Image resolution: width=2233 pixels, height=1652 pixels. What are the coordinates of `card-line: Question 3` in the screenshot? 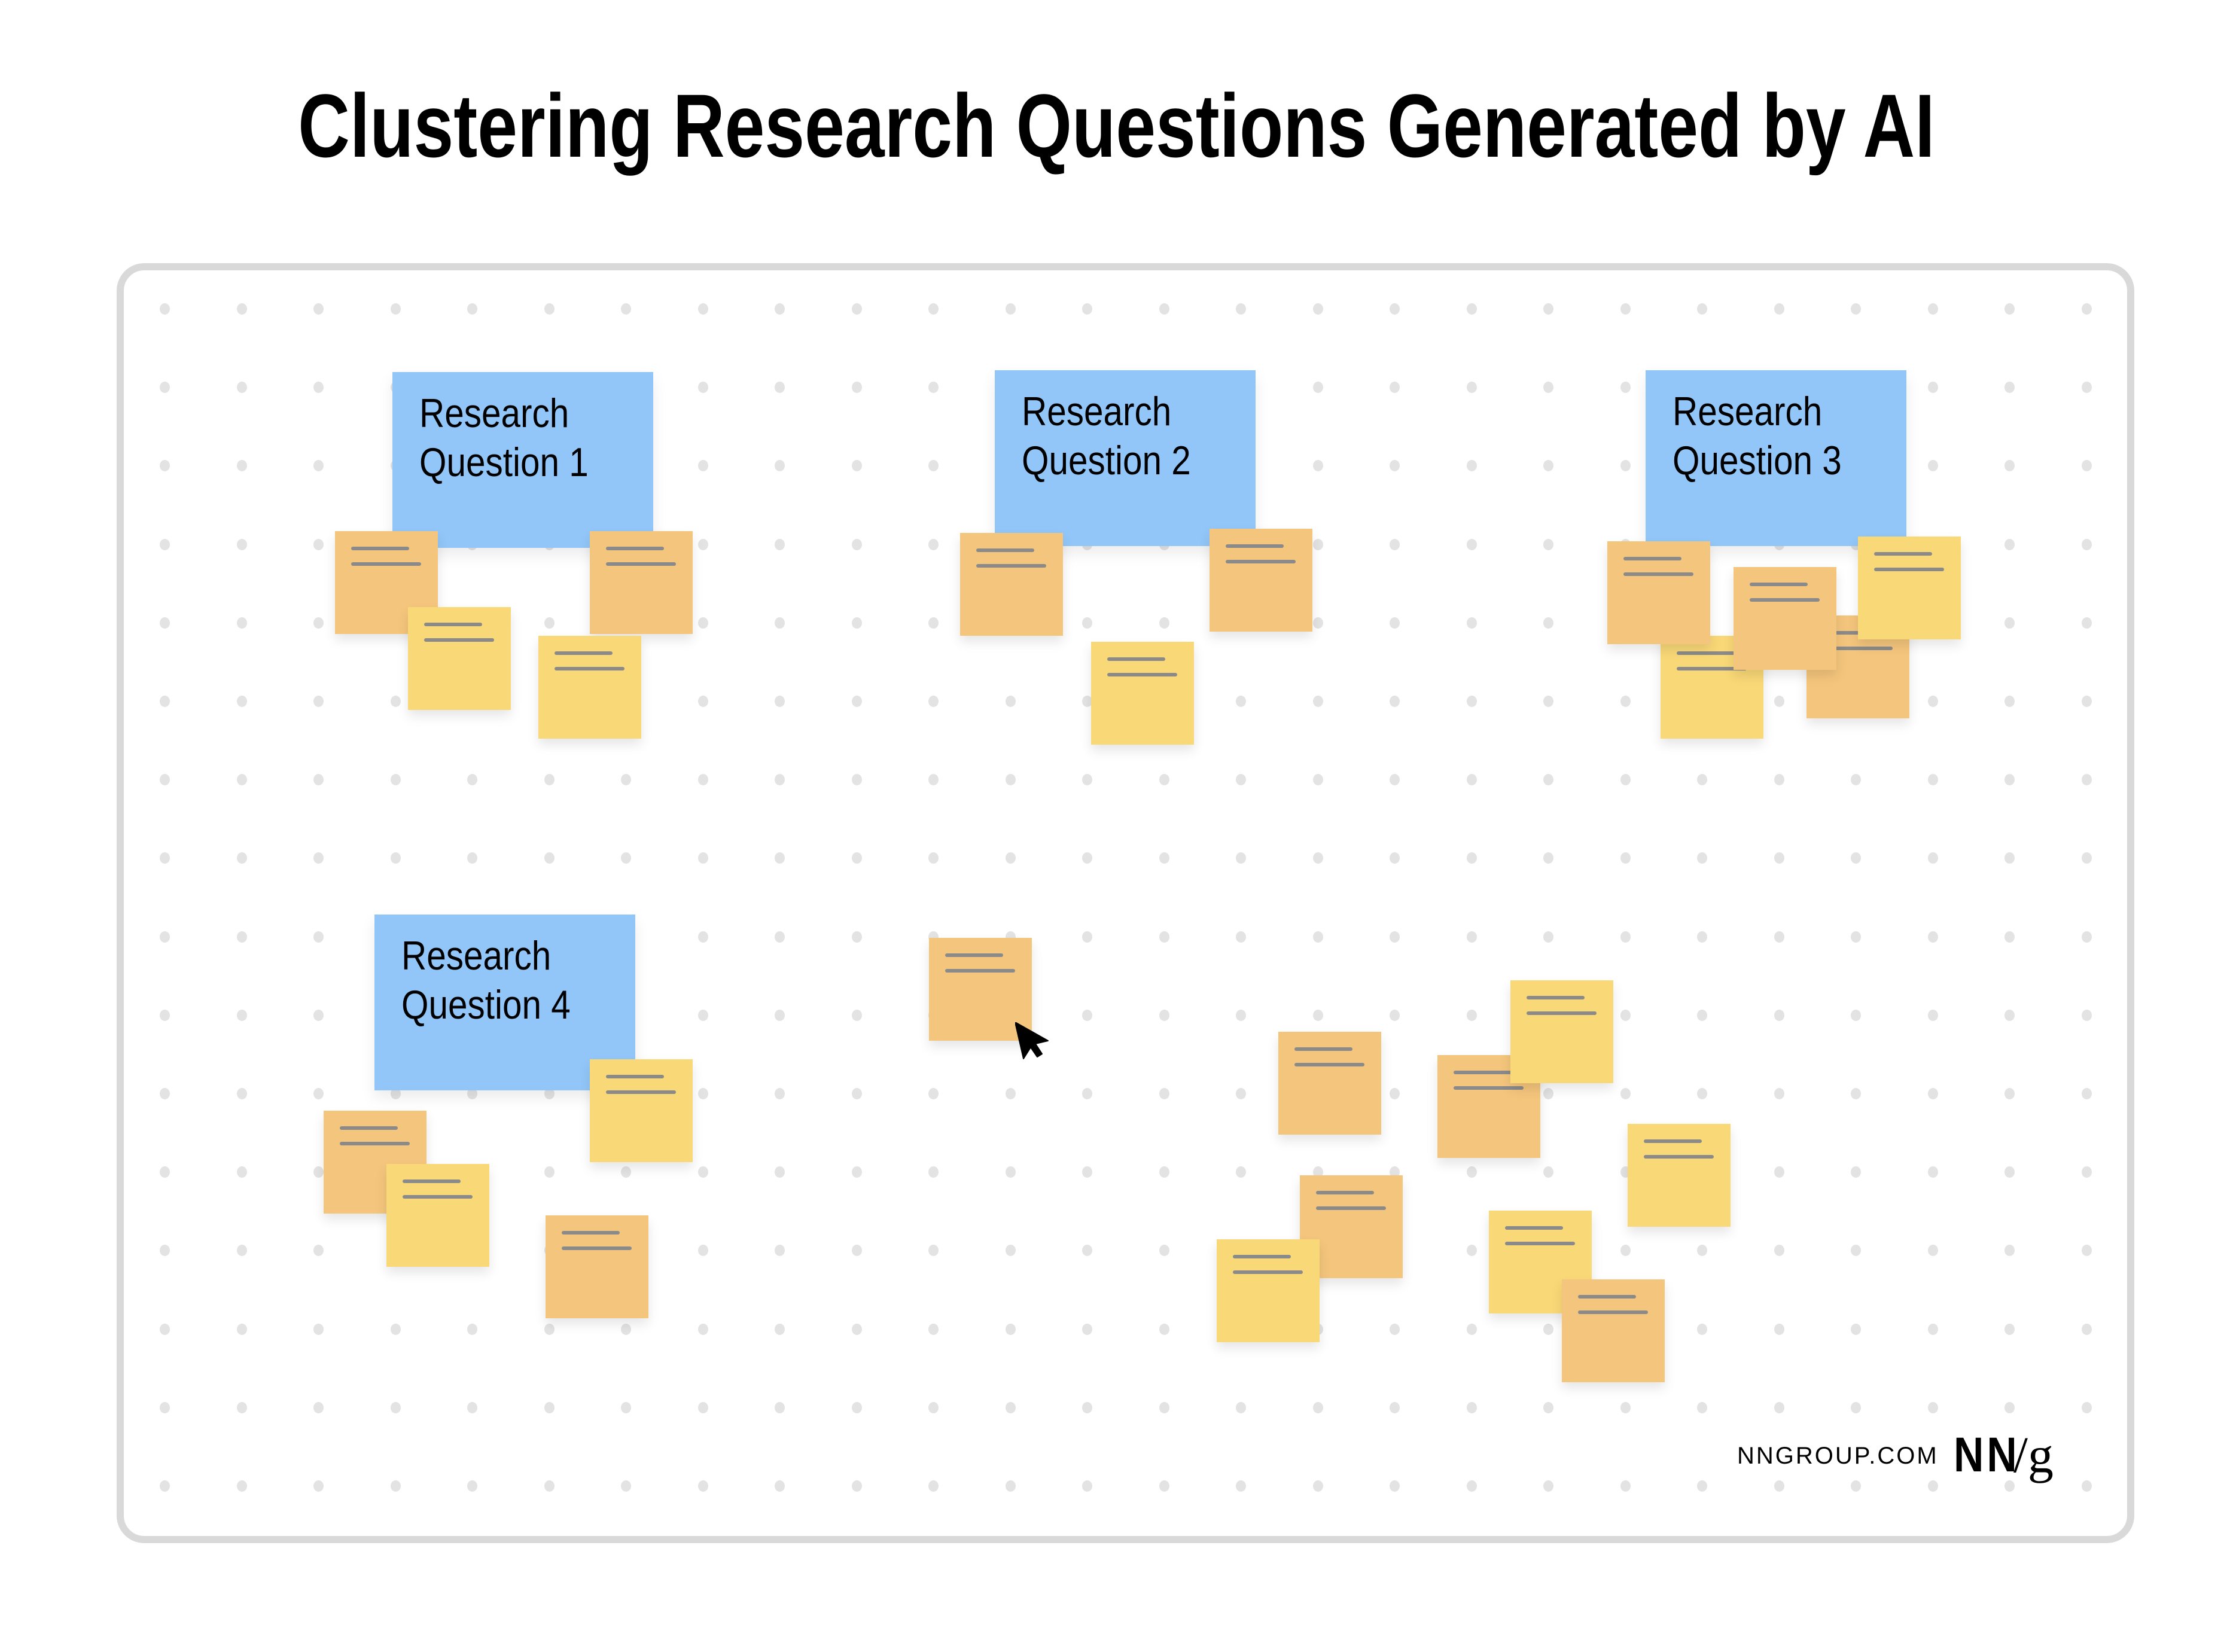 It's located at (1757, 460).